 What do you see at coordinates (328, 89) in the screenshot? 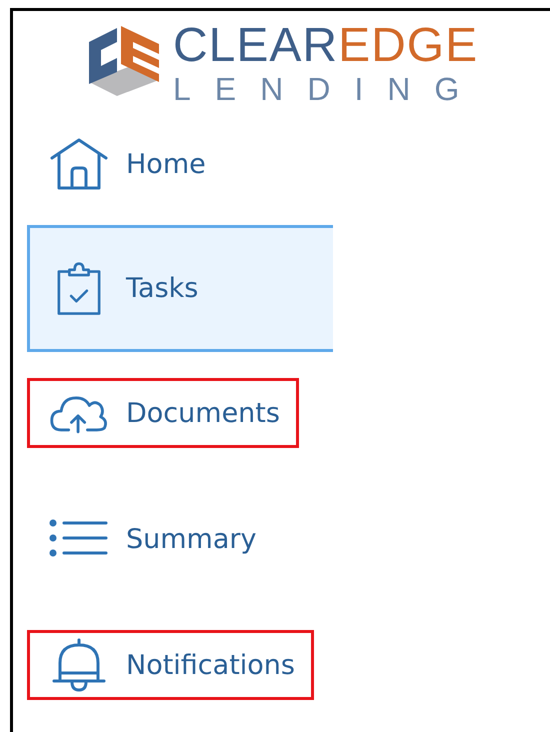
I see `brand-tagline: LENDING` at bounding box center [328, 89].